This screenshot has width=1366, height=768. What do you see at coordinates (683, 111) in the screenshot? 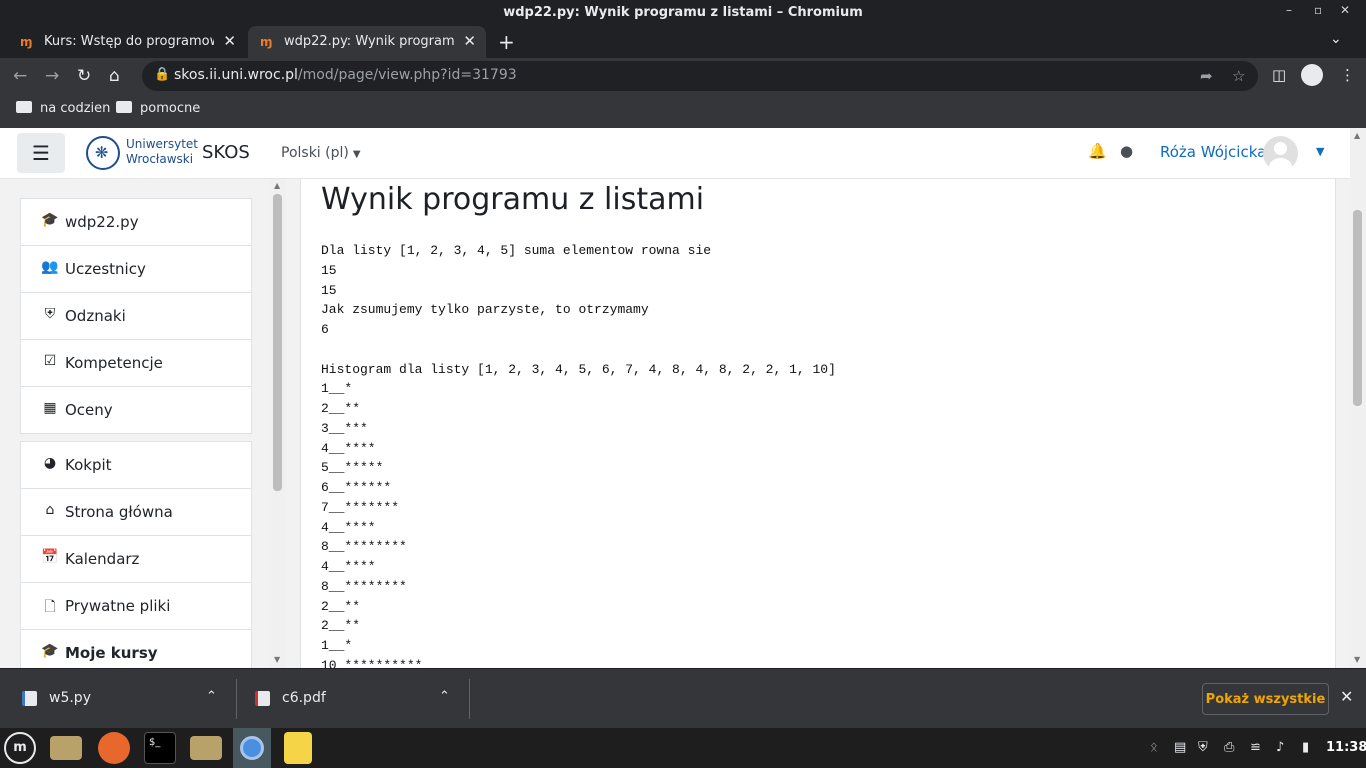
I see `bookmarks-bar: na codzien pomocne` at bounding box center [683, 111].